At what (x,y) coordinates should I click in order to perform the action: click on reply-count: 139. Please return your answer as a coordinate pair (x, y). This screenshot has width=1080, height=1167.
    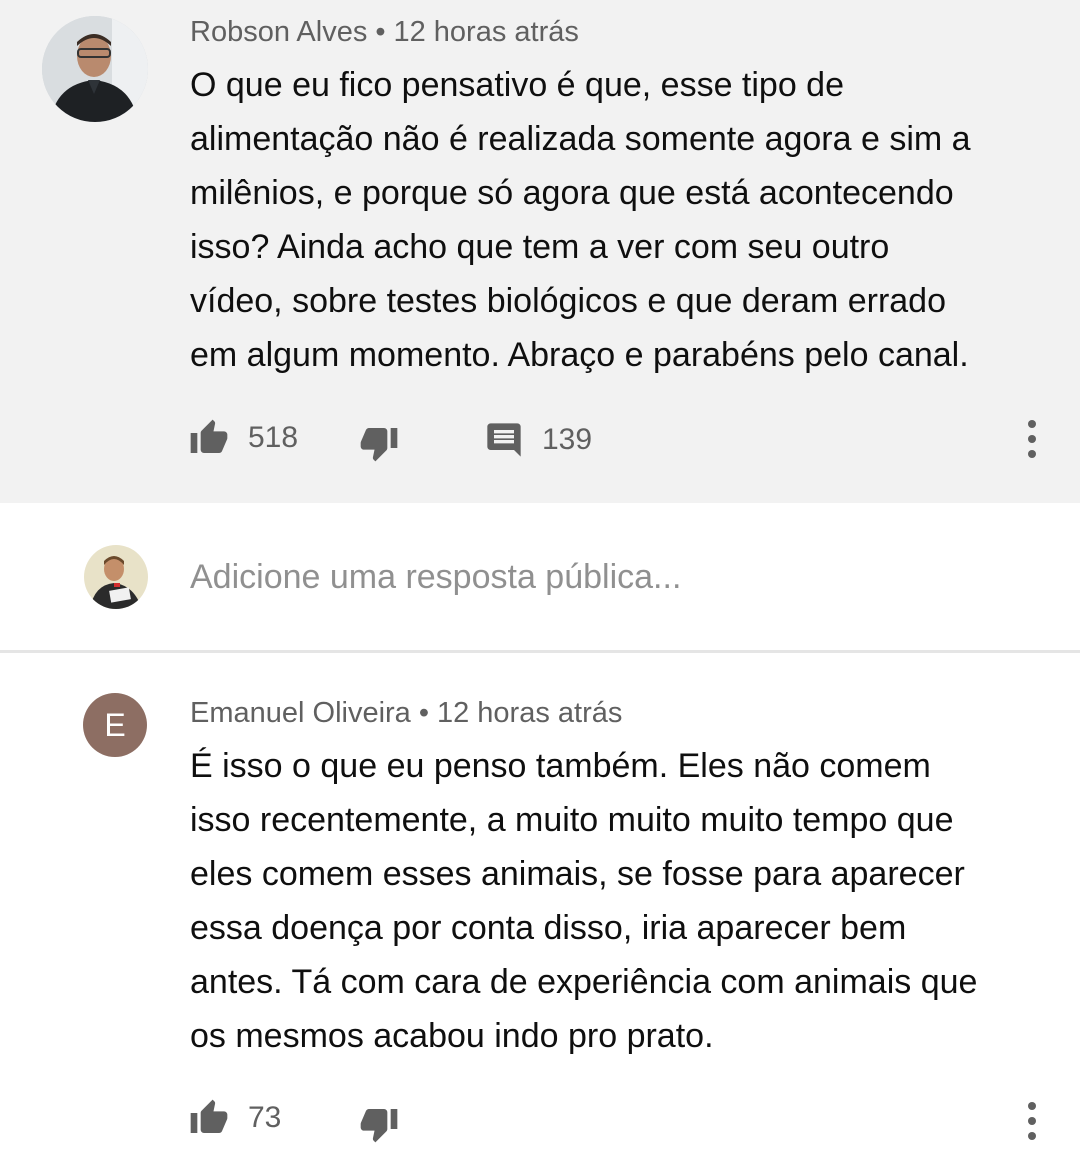
    Looking at the image, I should click on (567, 439).